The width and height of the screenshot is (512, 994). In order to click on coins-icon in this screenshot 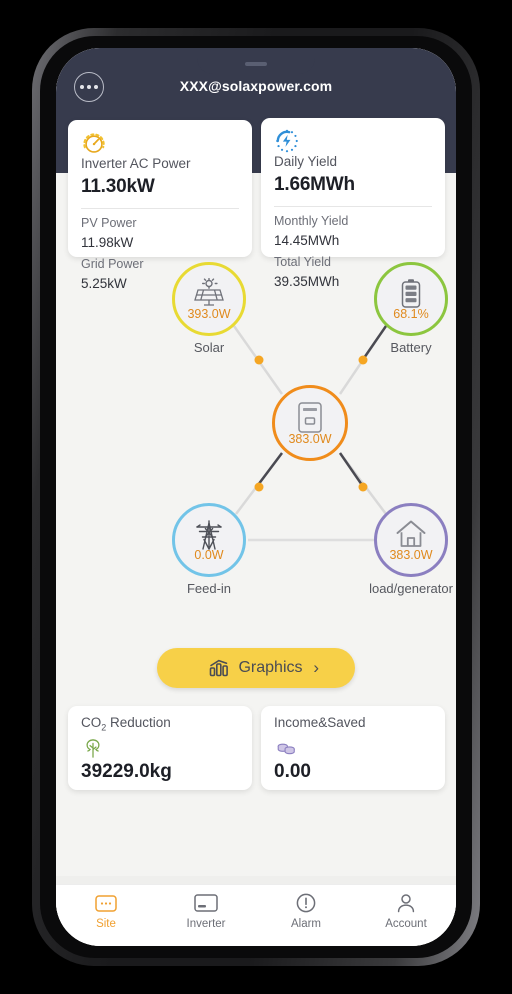, I will do `click(286, 749)`.